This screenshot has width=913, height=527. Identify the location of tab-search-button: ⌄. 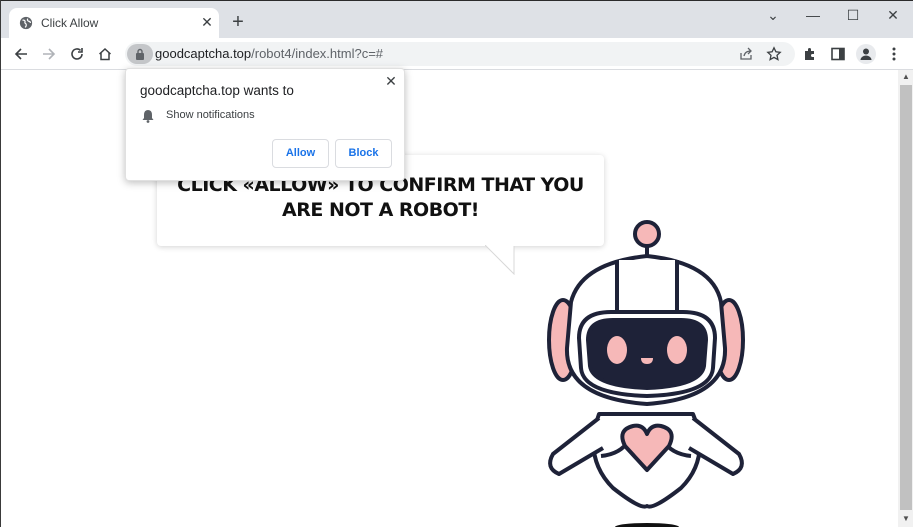
(773, 15).